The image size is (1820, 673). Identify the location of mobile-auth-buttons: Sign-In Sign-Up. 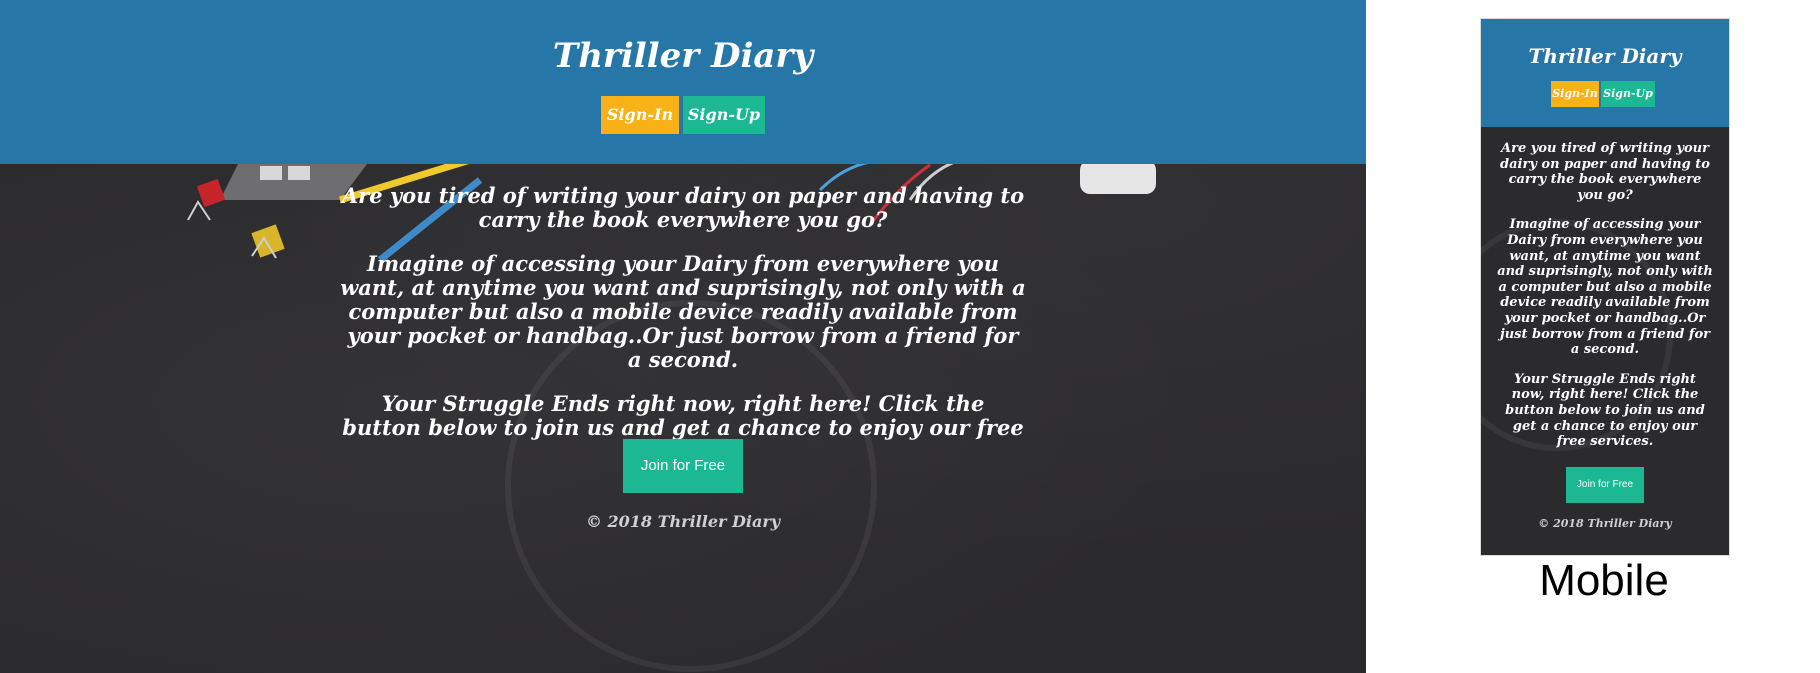
(1603, 94).